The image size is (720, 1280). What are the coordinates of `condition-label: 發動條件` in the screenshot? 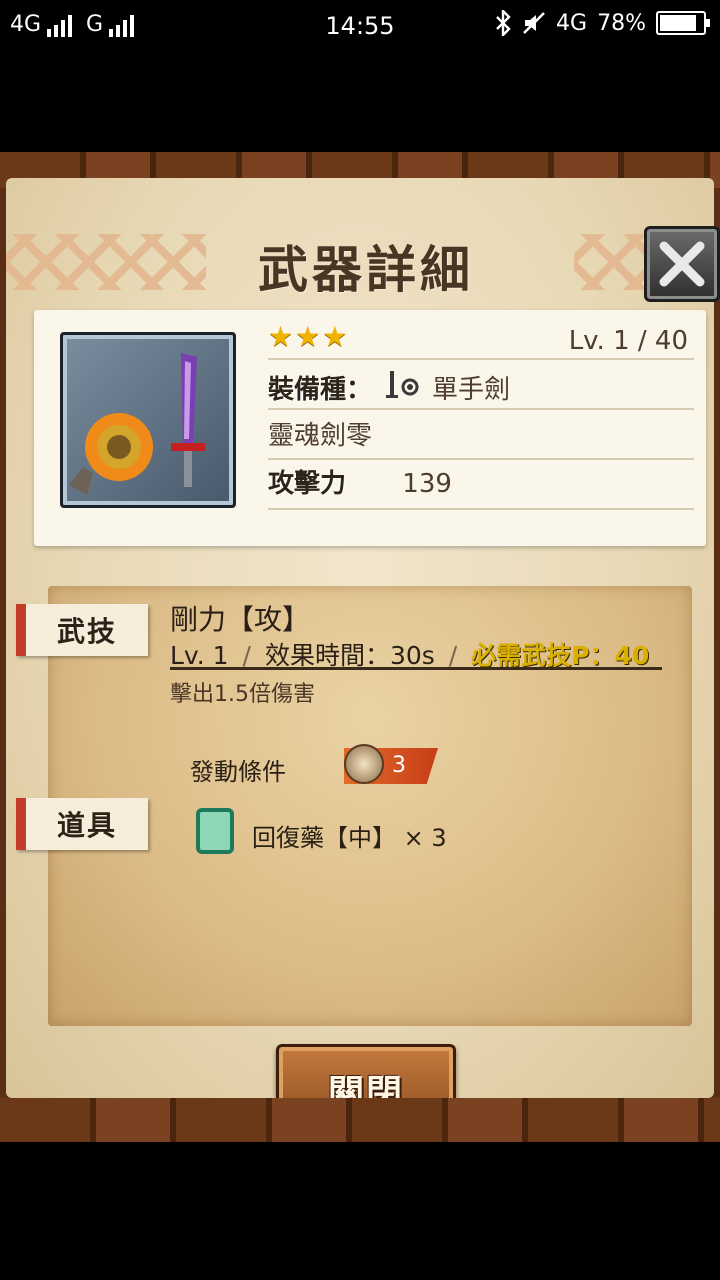 It's located at (238, 772).